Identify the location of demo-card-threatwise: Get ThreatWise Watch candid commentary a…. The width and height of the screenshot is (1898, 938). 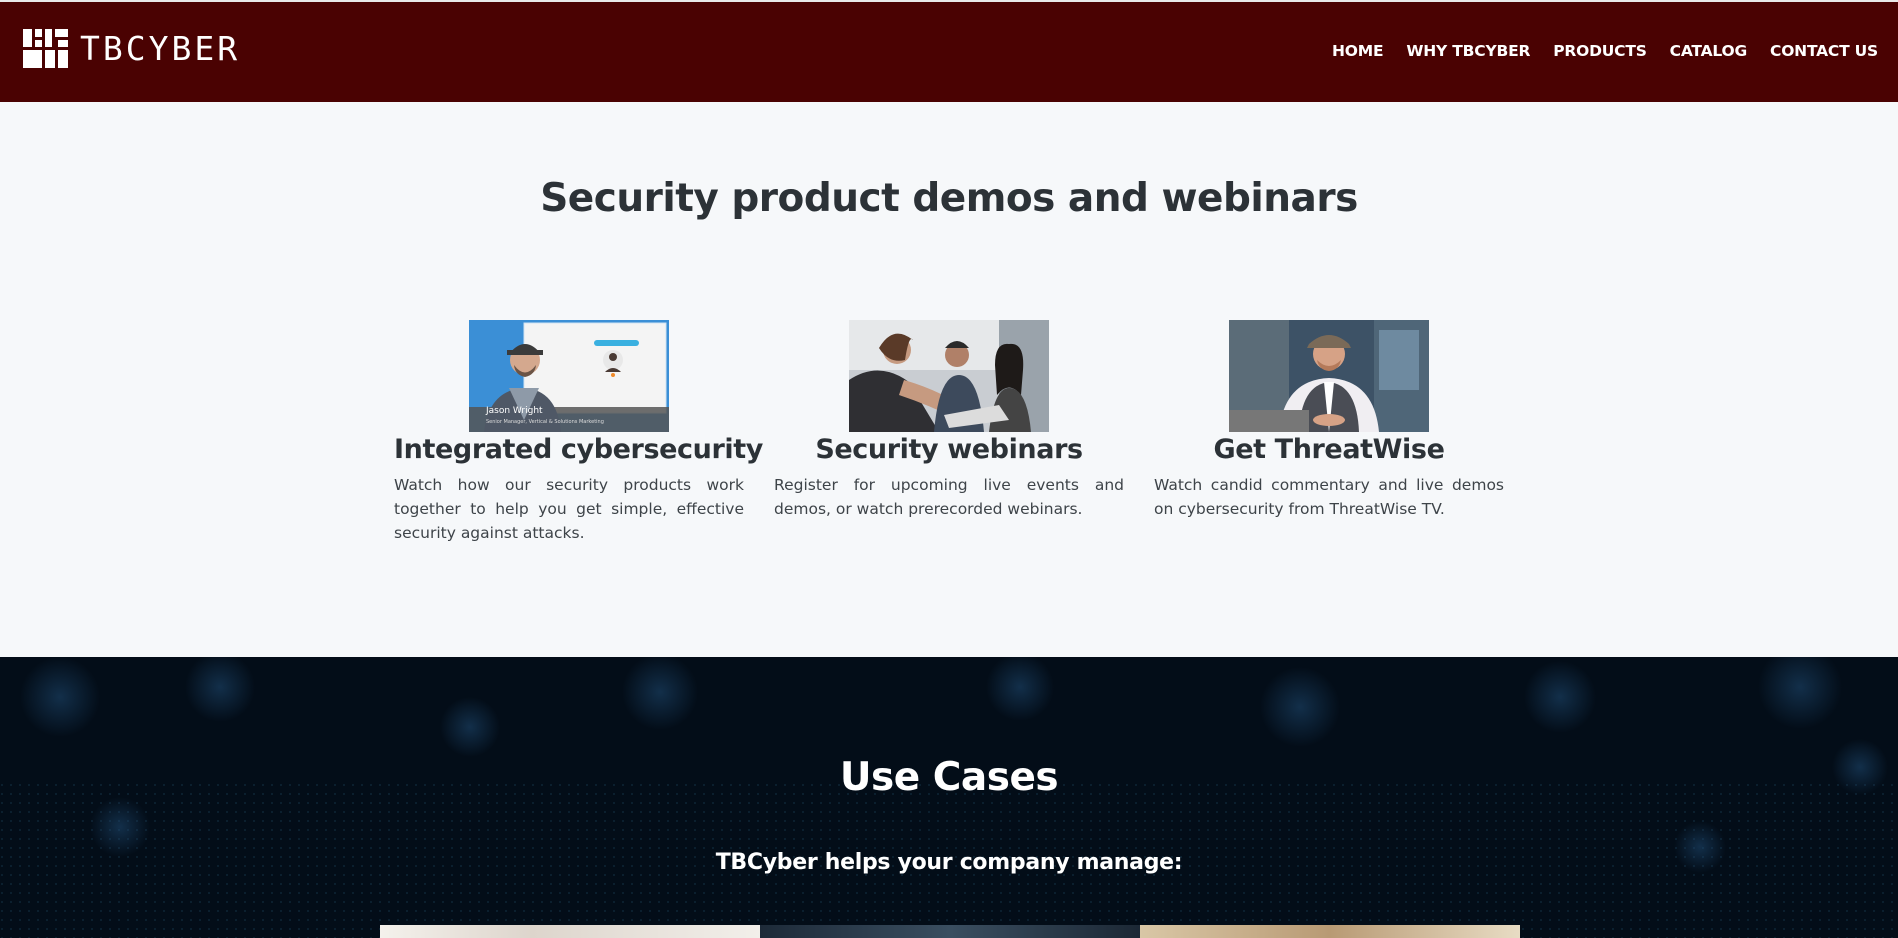
(1329, 420).